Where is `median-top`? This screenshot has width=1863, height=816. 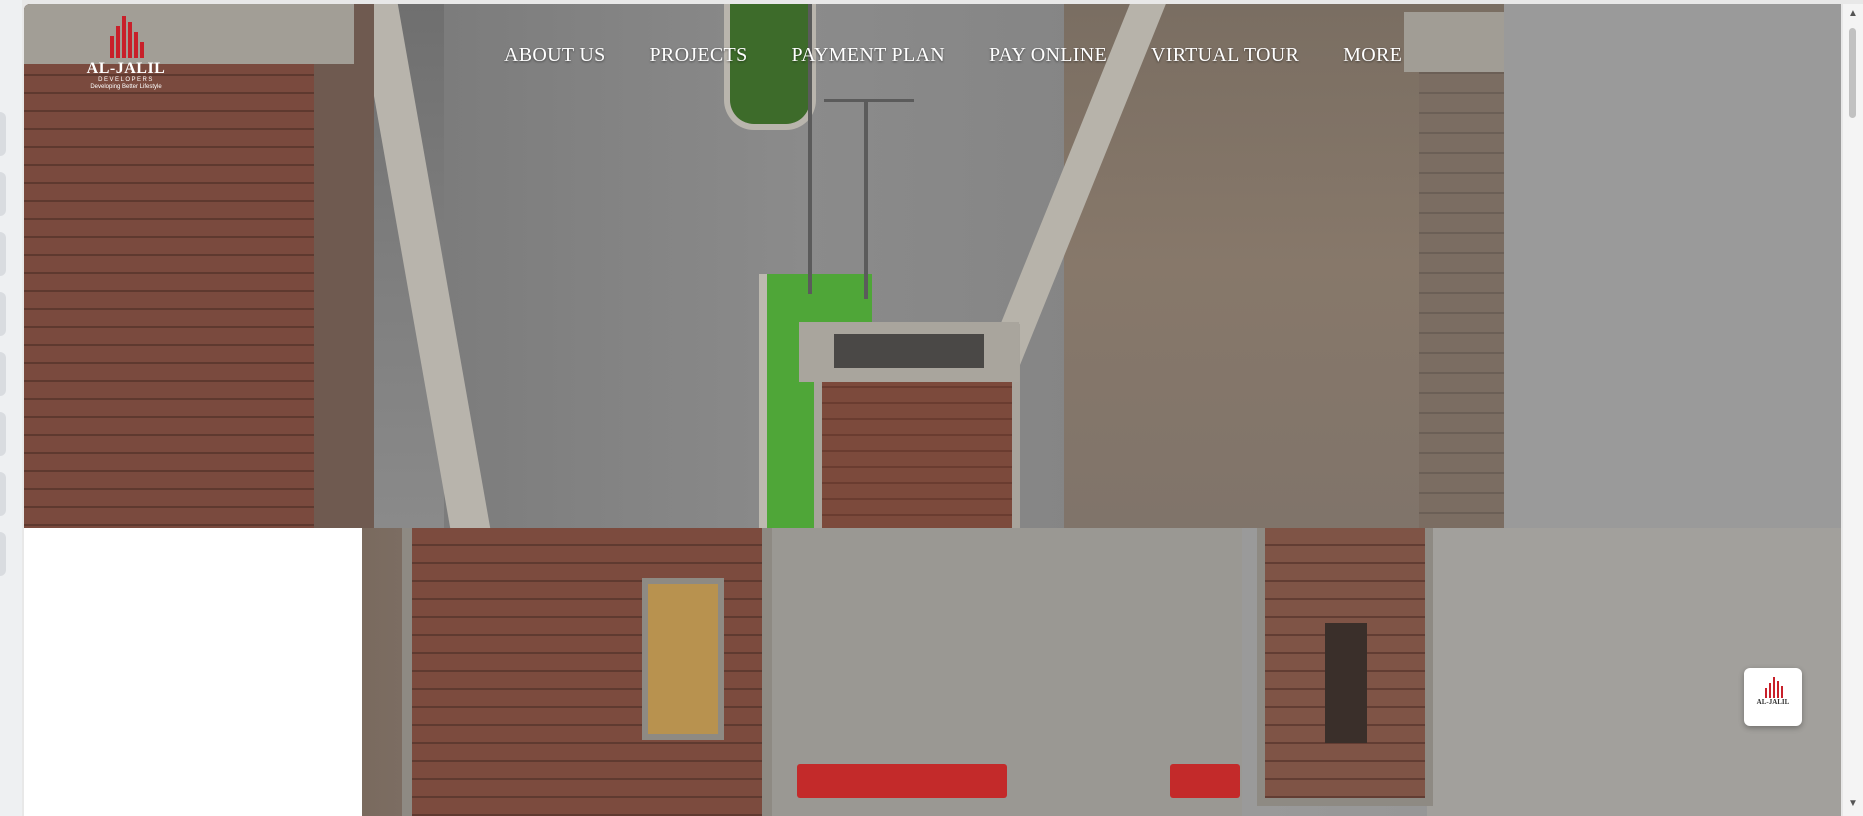
median-top is located at coordinates (770, 67).